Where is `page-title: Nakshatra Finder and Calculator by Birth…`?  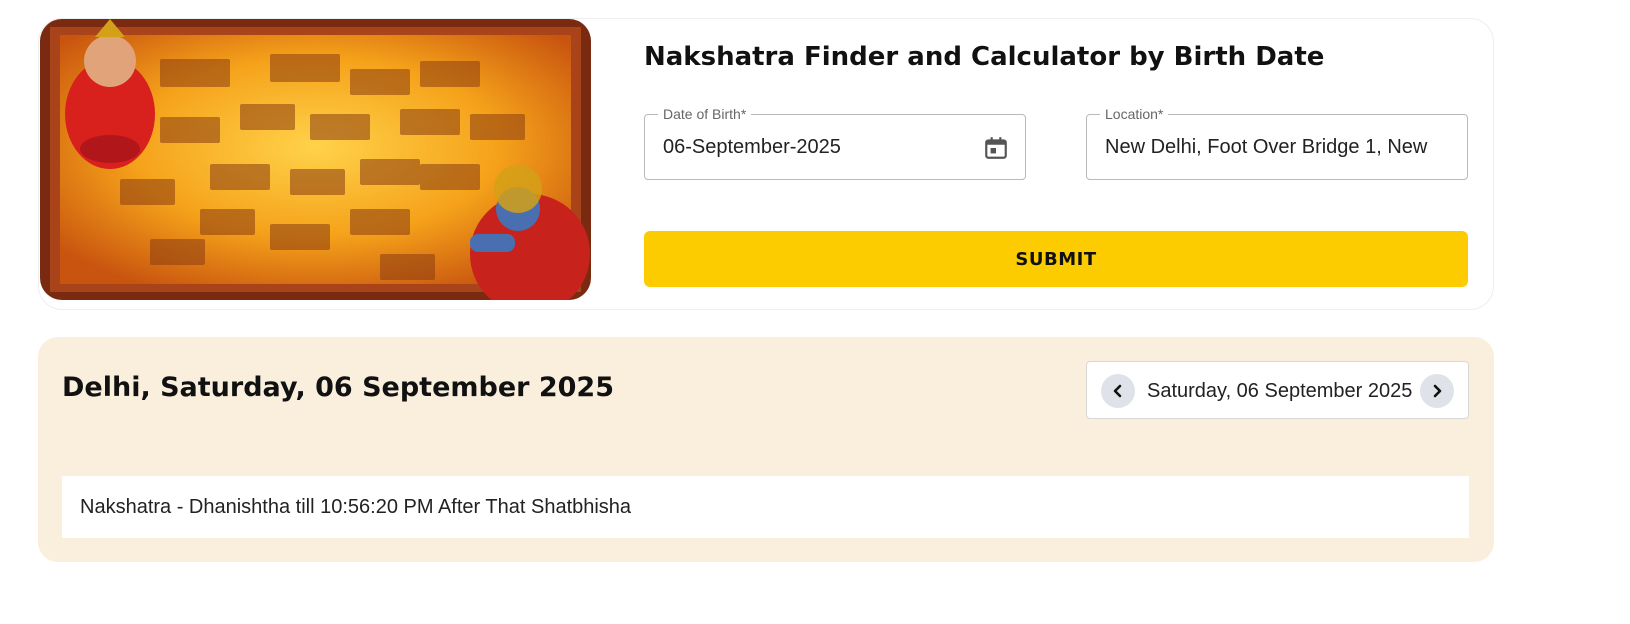 page-title: Nakshatra Finder and Calculator by Birth… is located at coordinates (984, 57).